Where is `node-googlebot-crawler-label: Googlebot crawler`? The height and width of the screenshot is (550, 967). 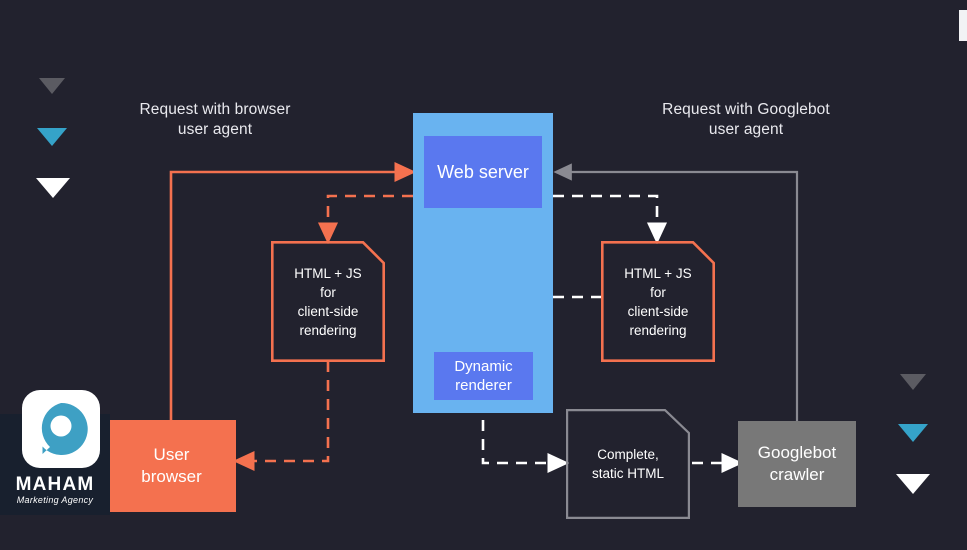
node-googlebot-crawler-label: Googlebot crawler is located at coordinates (797, 463).